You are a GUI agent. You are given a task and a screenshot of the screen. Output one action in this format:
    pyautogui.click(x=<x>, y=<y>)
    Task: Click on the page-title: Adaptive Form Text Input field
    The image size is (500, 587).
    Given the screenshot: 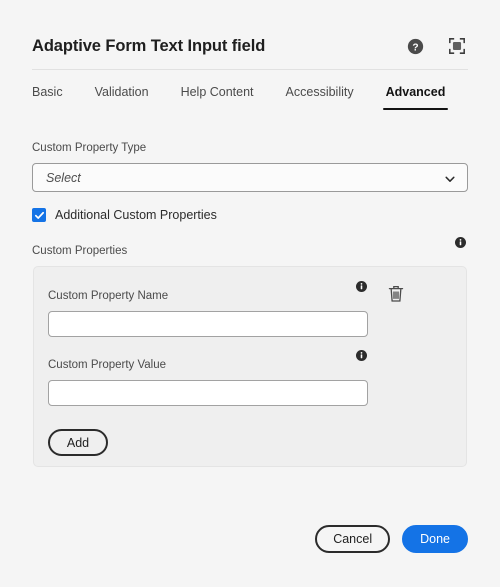 What is the action you would take?
    pyautogui.click(x=149, y=45)
    